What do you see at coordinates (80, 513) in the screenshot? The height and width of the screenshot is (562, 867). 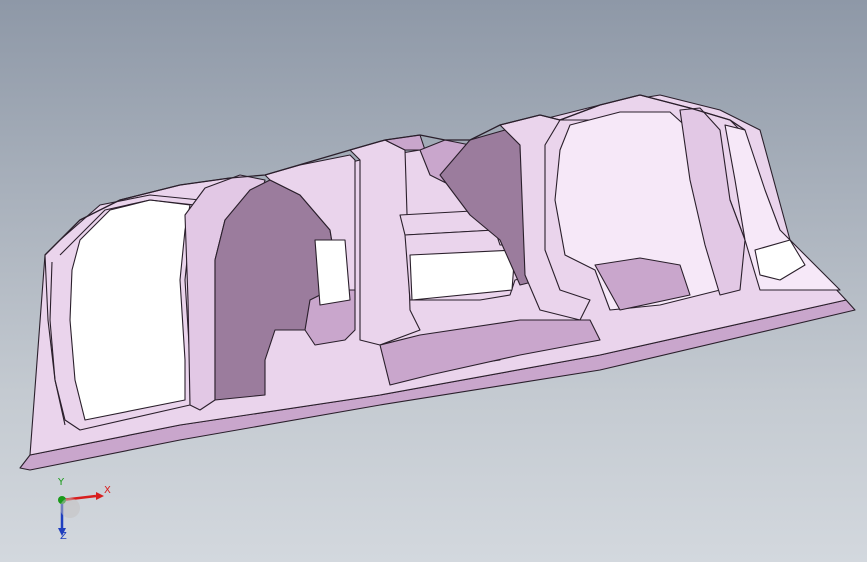 I see `axis-triad: X Y Z` at bounding box center [80, 513].